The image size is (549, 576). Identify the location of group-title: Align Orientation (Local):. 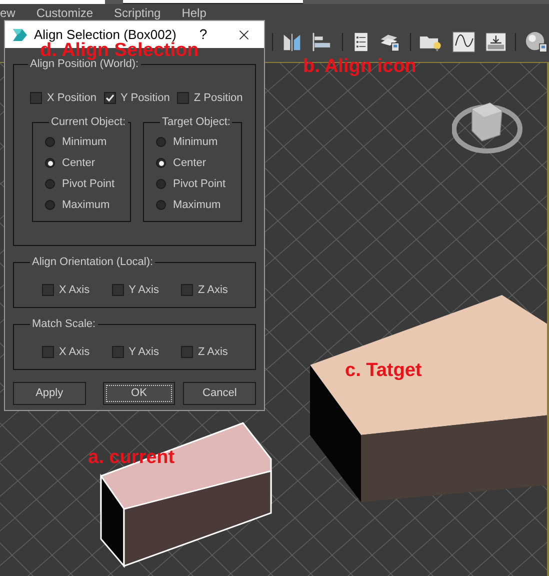
(92, 262).